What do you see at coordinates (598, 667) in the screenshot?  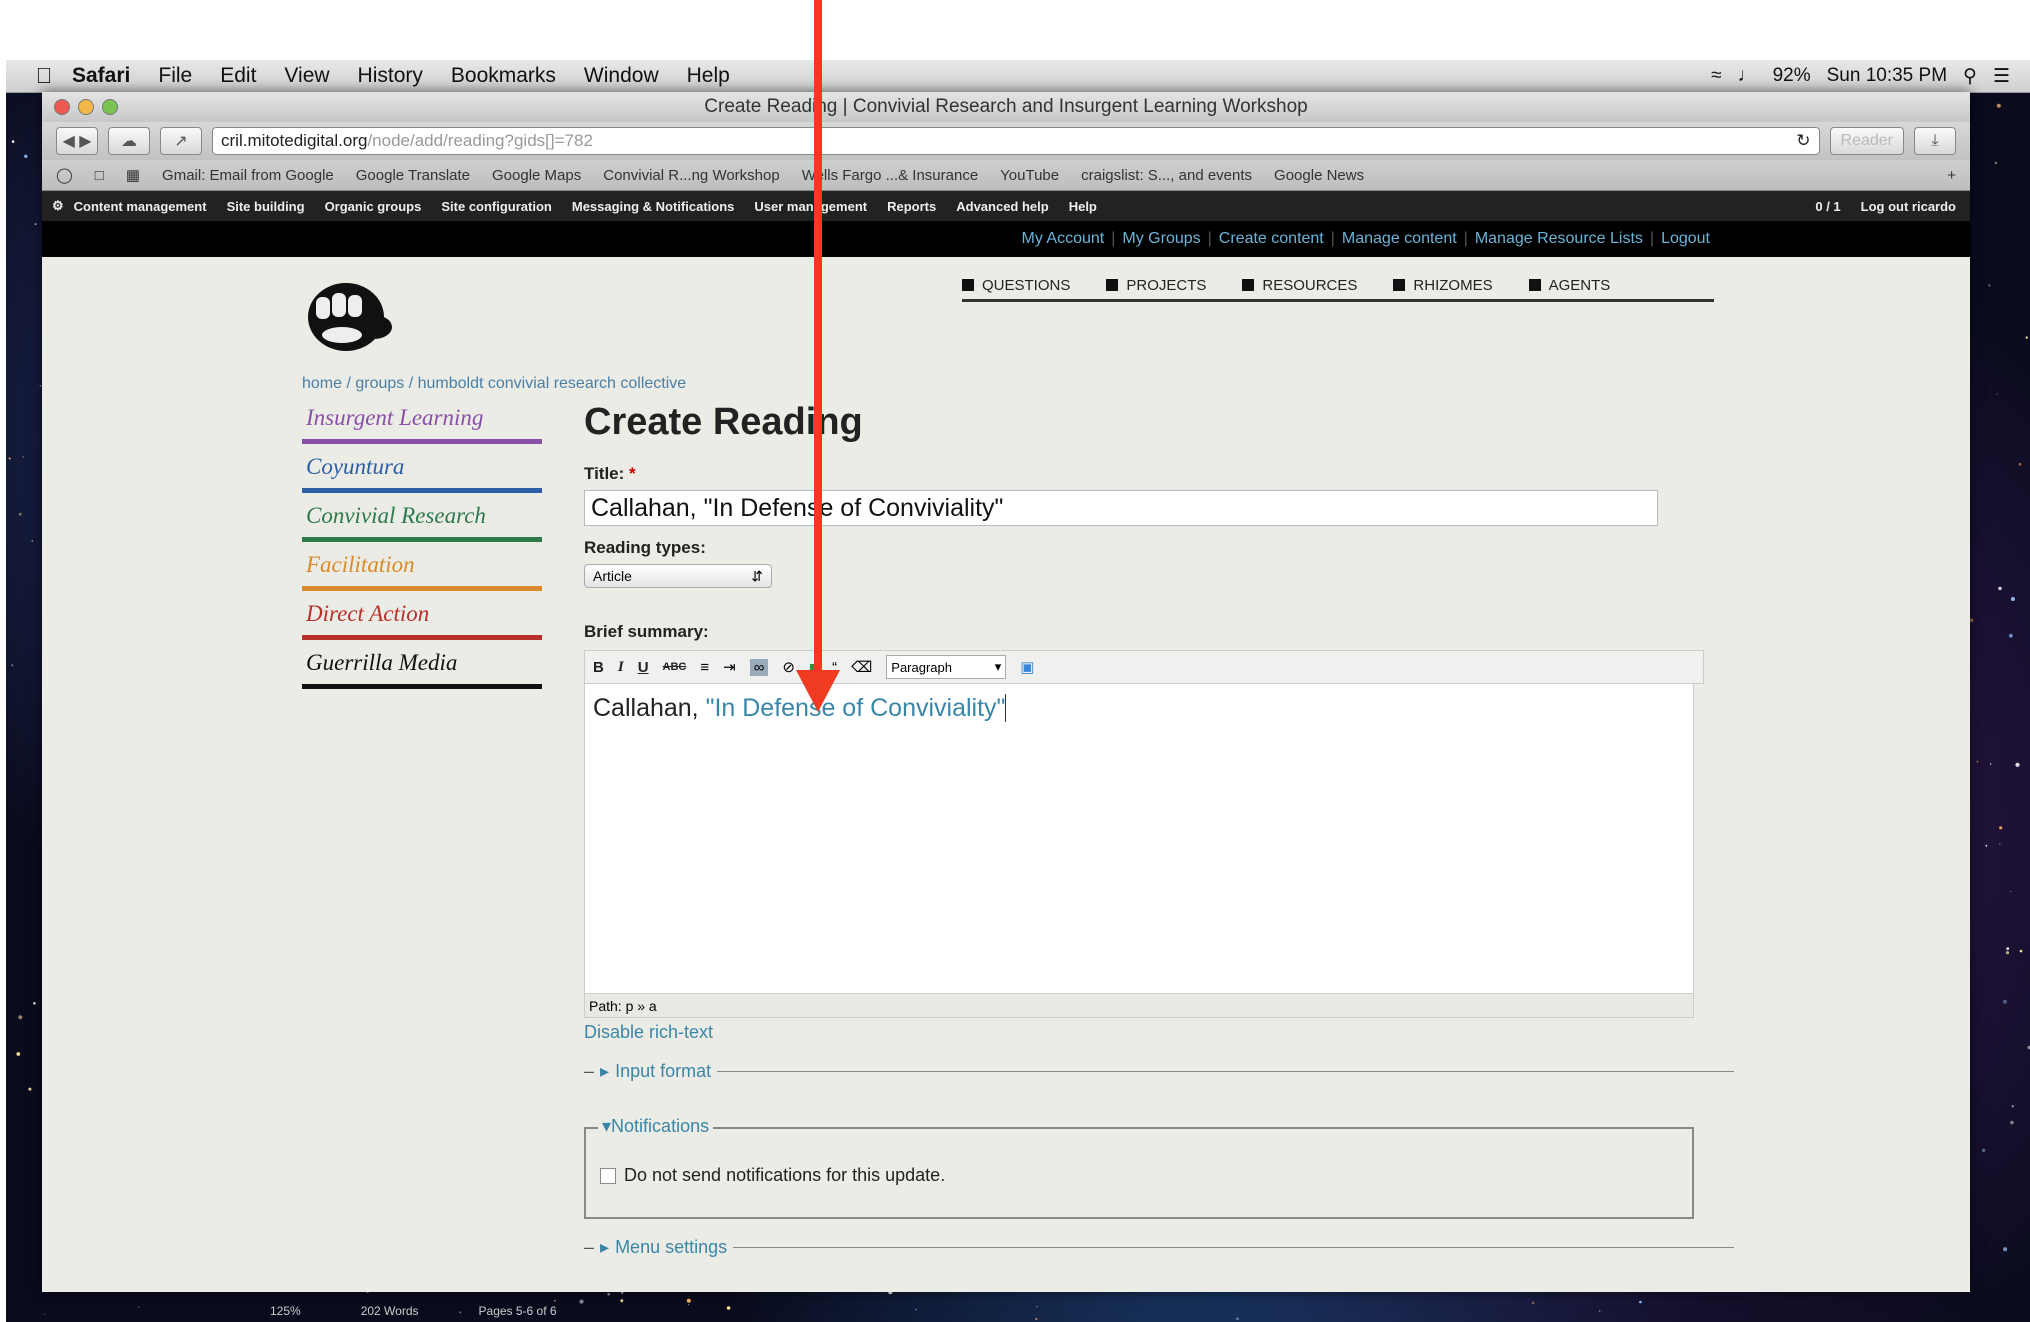 I see `bold-button: B` at bounding box center [598, 667].